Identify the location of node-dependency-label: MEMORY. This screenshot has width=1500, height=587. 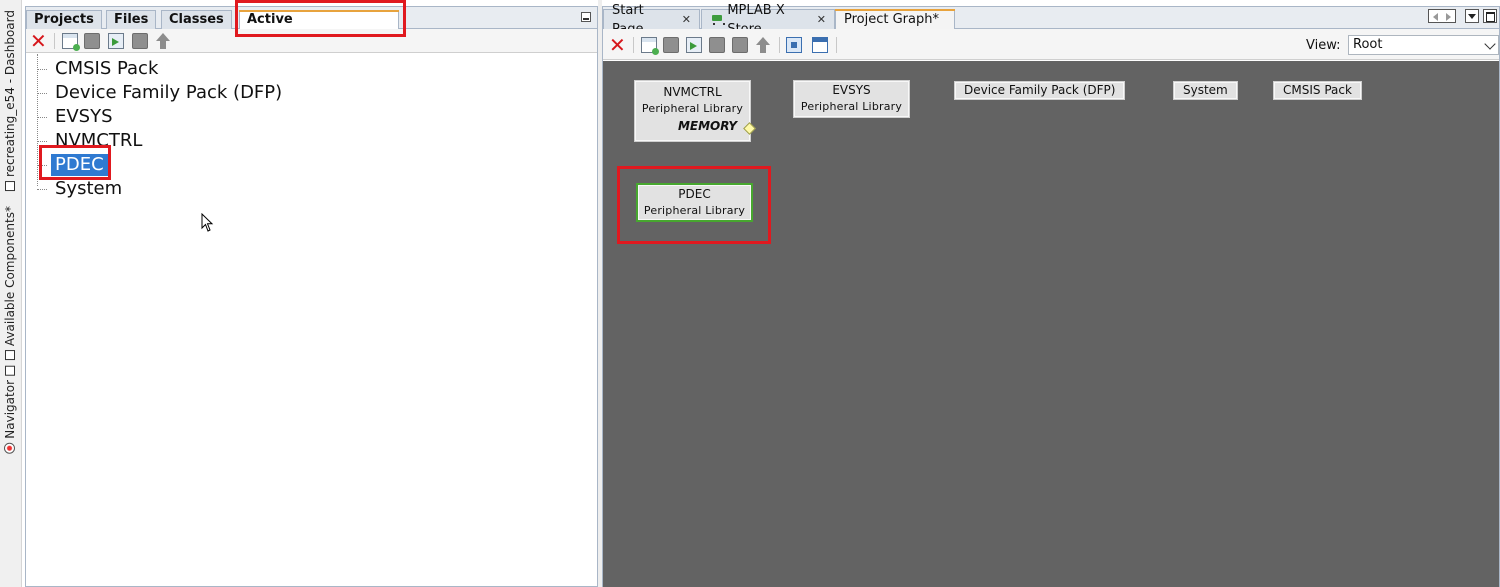
(707, 126).